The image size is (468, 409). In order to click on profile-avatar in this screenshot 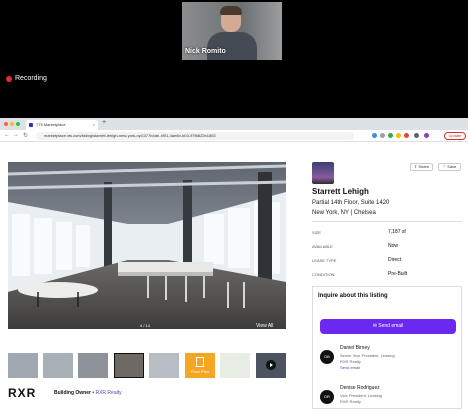, I will do `click(426, 135)`.